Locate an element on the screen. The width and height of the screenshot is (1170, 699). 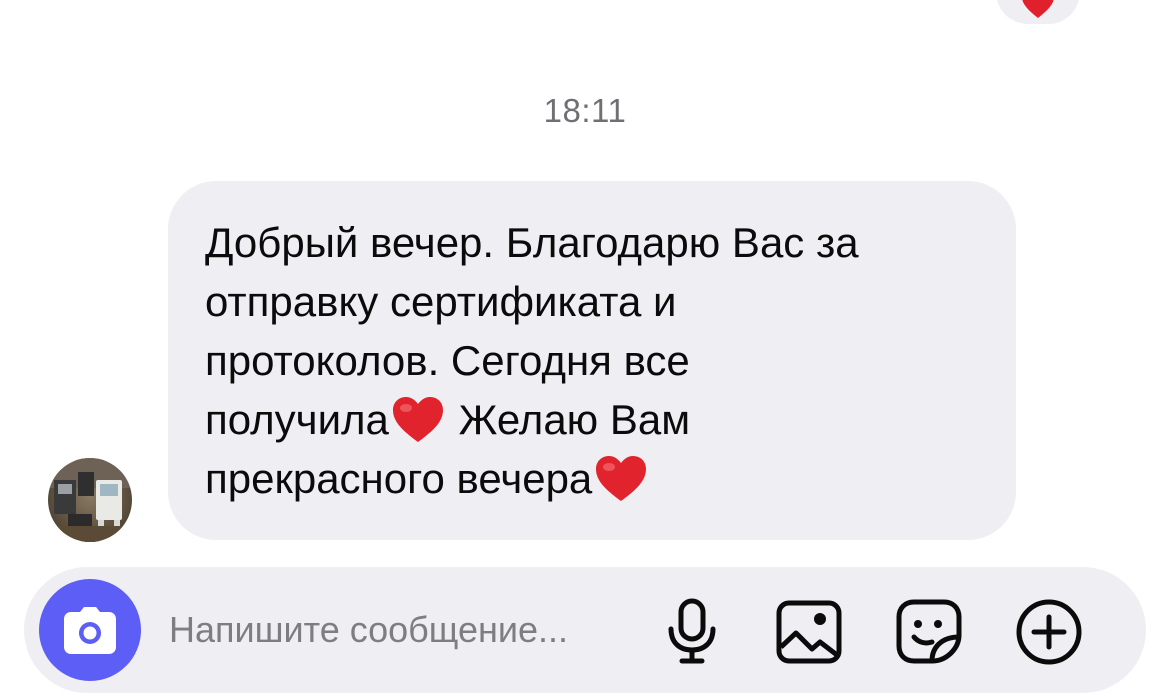
gallery-button is located at coordinates (809, 632).